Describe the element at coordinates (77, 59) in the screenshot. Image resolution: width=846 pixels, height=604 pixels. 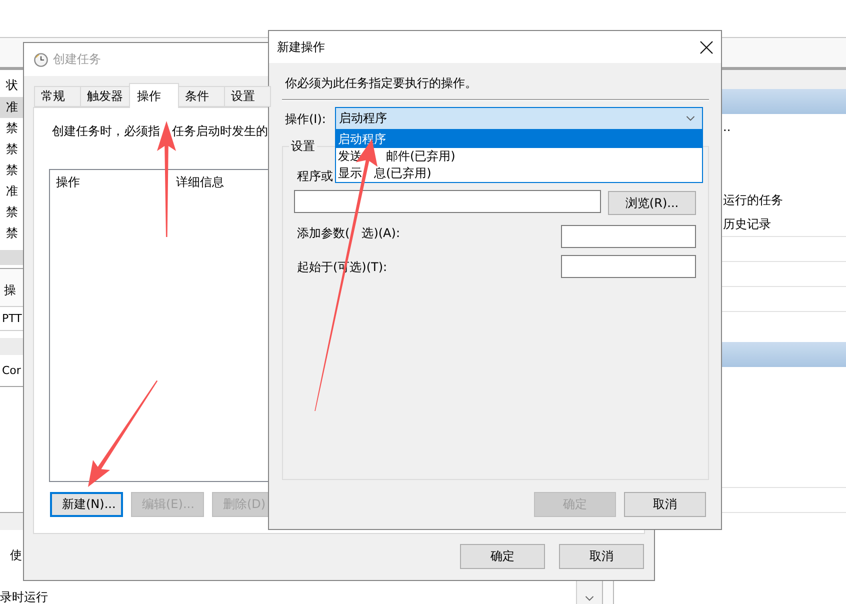
I see `window-title: 创建任务` at that location.